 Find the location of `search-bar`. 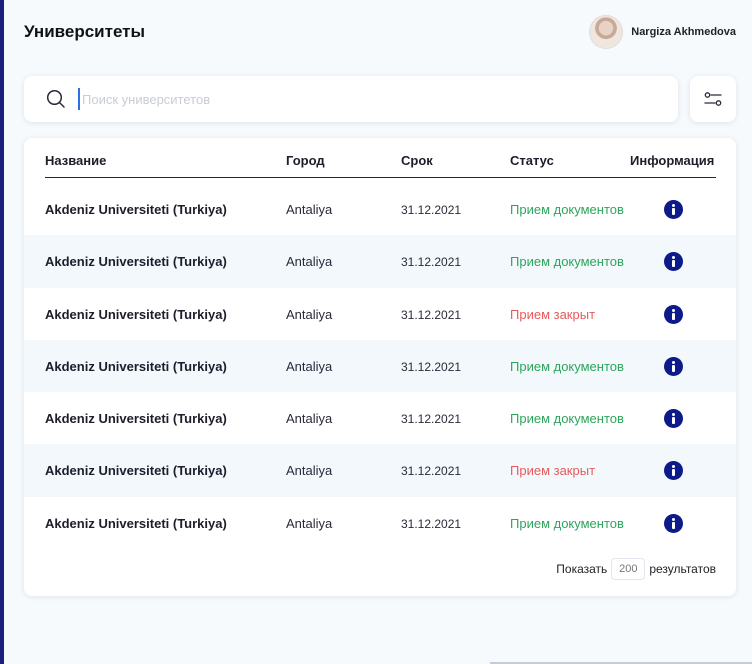

search-bar is located at coordinates (351, 99).